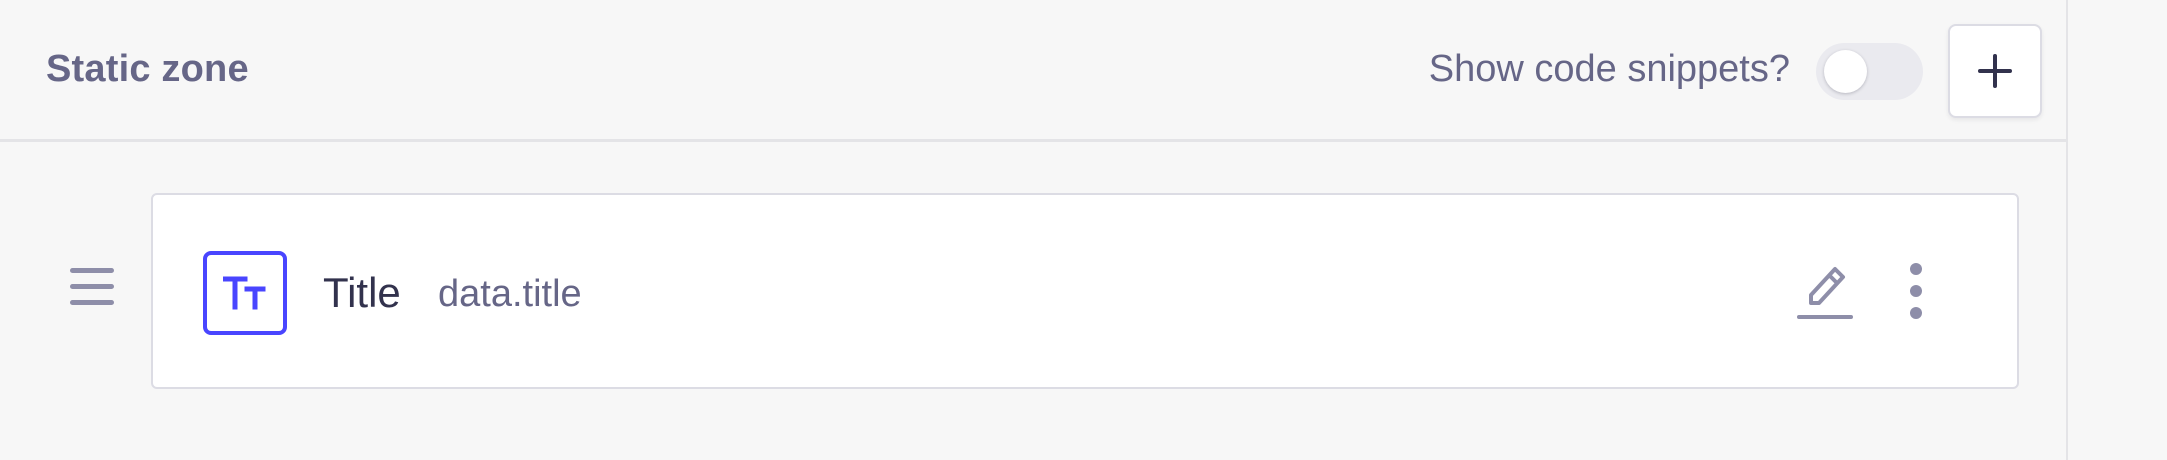 The image size is (2167, 460). Describe the element at coordinates (147, 69) in the screenshot. I see `zone-title: Static zone` at that location.